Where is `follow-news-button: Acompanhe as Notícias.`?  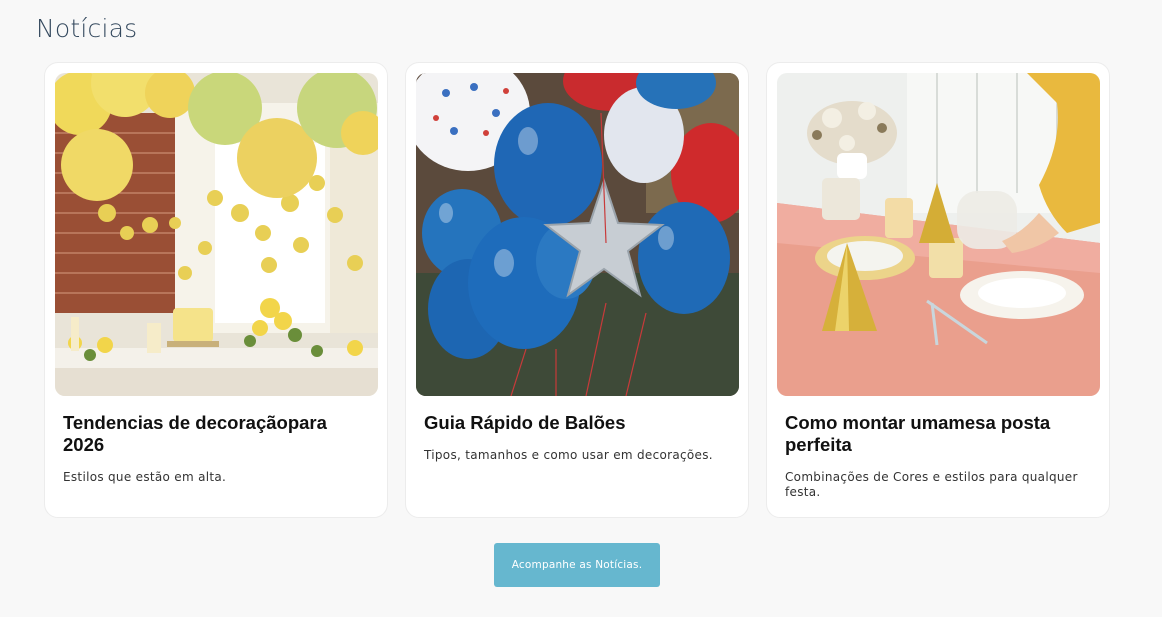
follow-news-button: Acompanhe as Notícias. is located at coordinates (577, 565).